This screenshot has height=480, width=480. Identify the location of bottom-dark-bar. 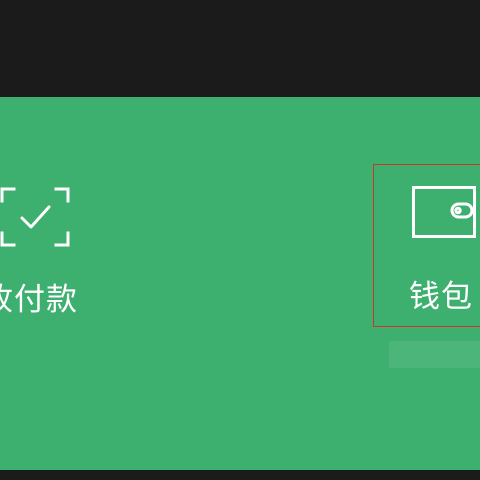
(240, 475).